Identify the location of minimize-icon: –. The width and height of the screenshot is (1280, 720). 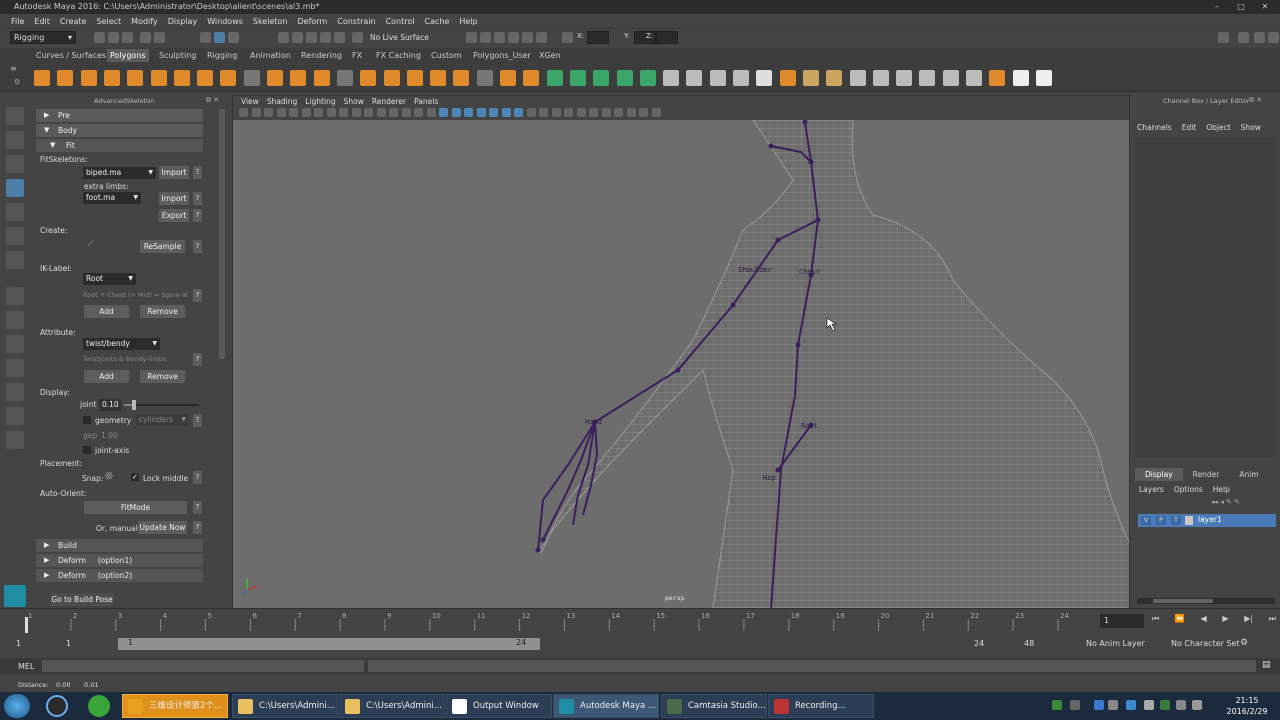
(1217, 7).